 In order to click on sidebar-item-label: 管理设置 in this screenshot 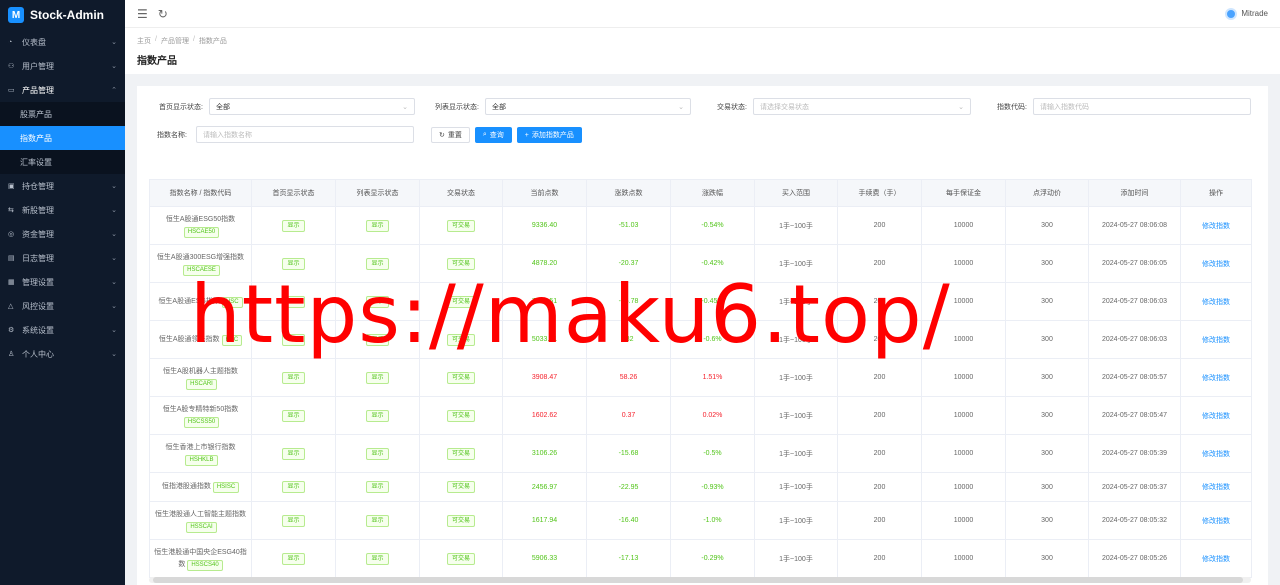, I will do `click(38, 282)`.